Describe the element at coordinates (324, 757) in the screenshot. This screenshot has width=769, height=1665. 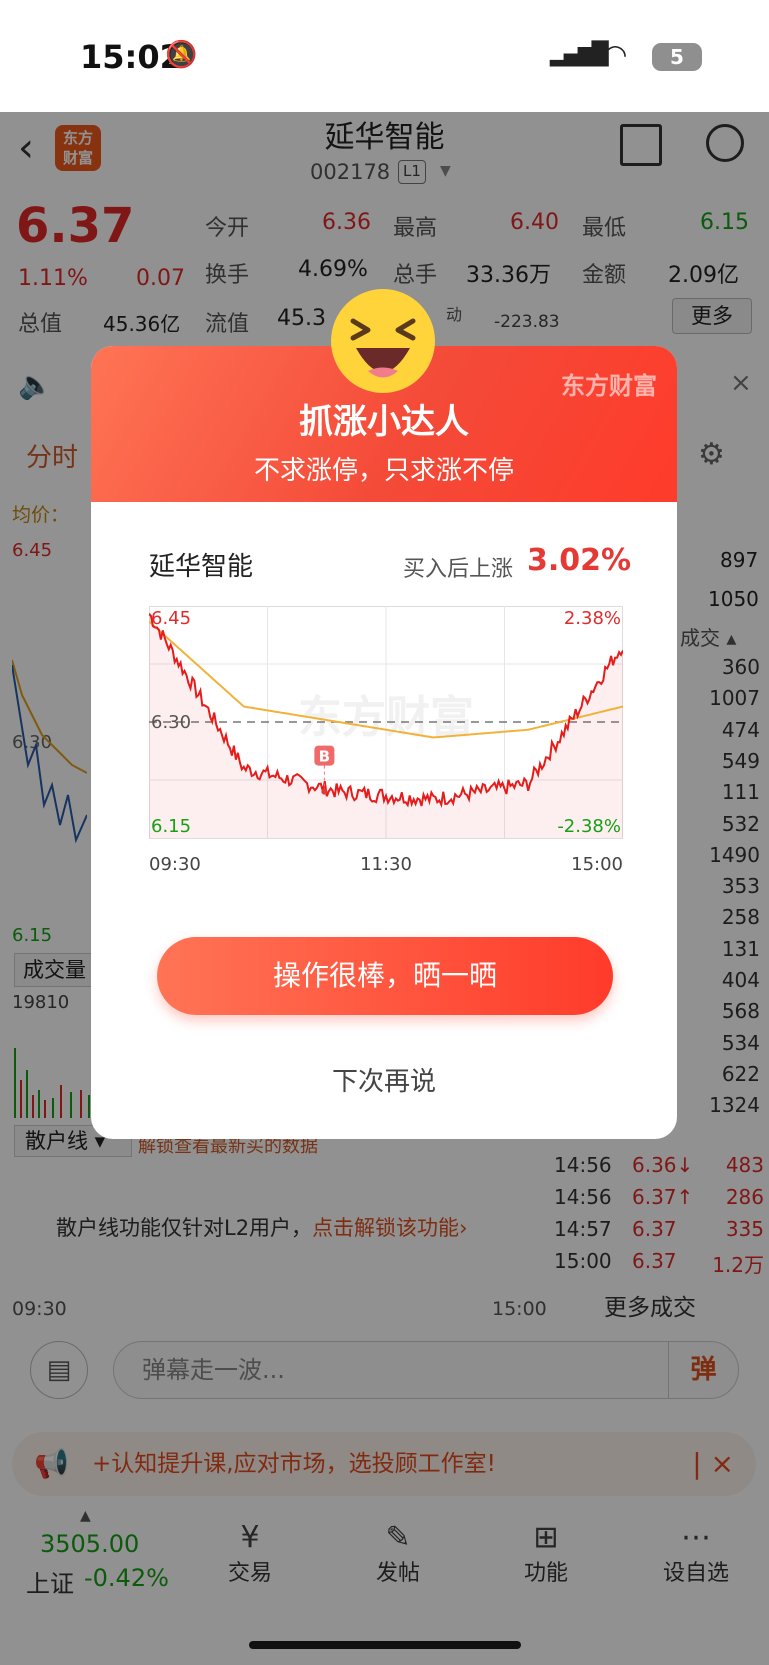
I see `buy-marker-label: B` at that location.